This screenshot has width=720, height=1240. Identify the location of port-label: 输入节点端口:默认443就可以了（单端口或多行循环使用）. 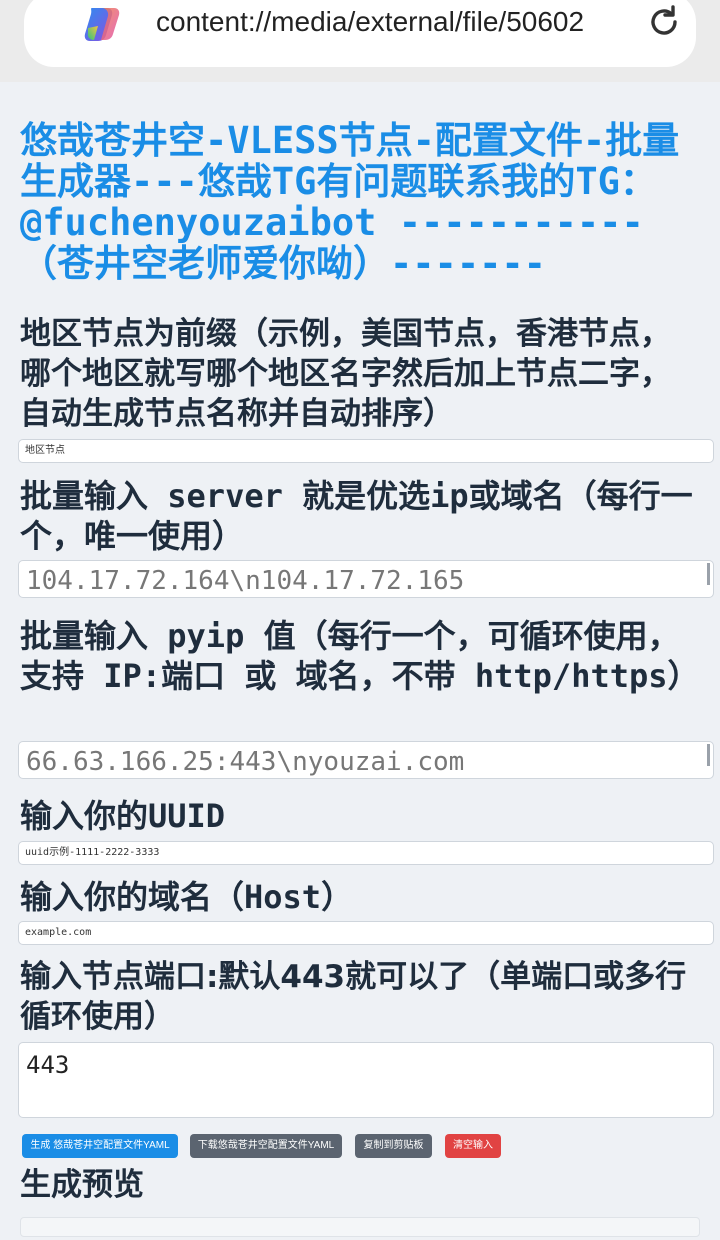
(353, 997).